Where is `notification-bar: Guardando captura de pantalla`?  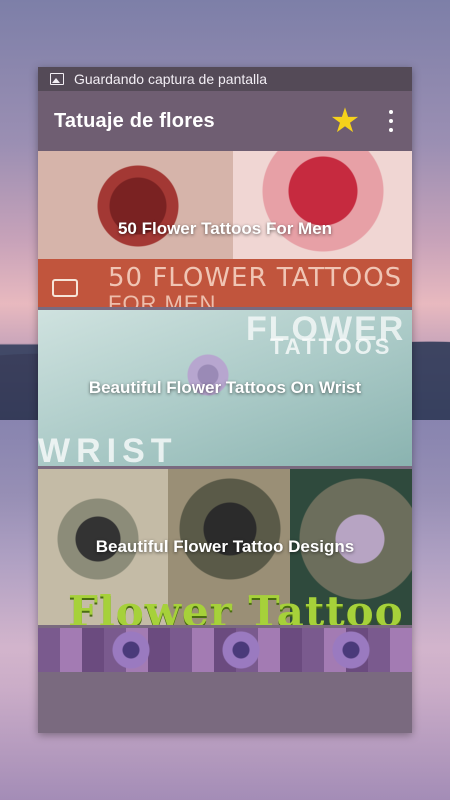 notification-bar: Guardando captura de pantalla is located at coordinates (225, 79).